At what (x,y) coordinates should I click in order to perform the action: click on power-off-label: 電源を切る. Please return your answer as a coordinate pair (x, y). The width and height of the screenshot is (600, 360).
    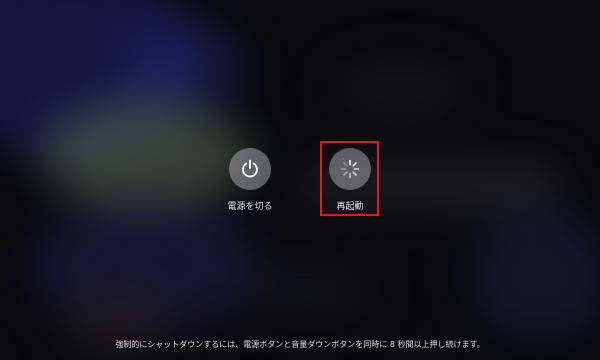
    Looking at the image, I should click on (250, 207).